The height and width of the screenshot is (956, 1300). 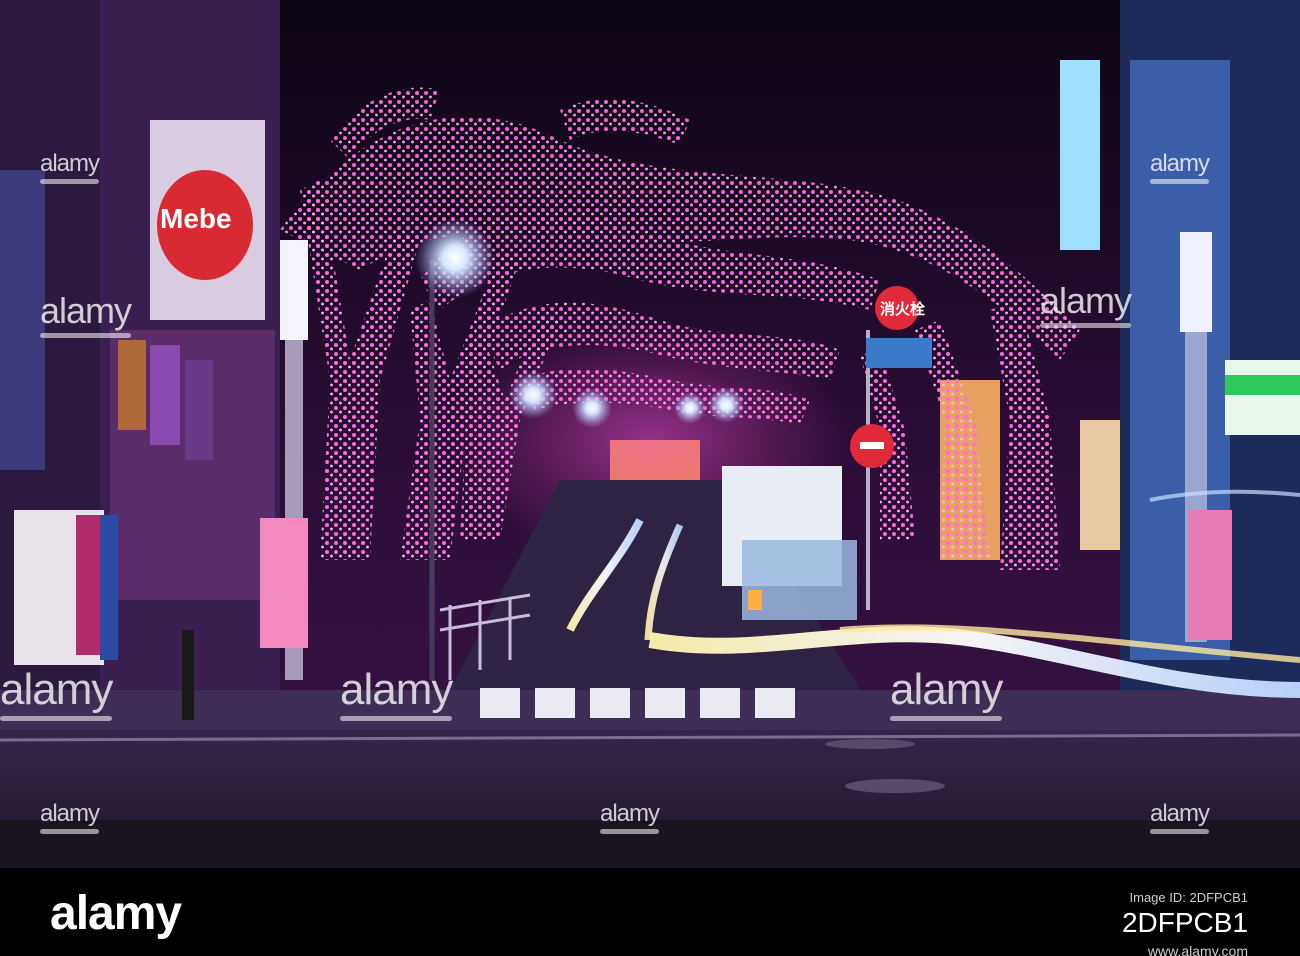 I want to click on watermark-top-left: alamy, so click(x=86, y=314).